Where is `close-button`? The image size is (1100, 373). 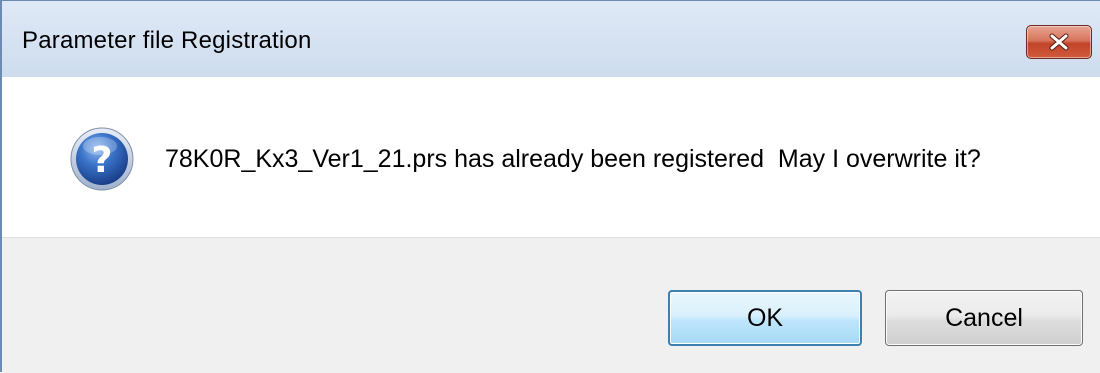 close-button is located at coordinates (1059, 42).